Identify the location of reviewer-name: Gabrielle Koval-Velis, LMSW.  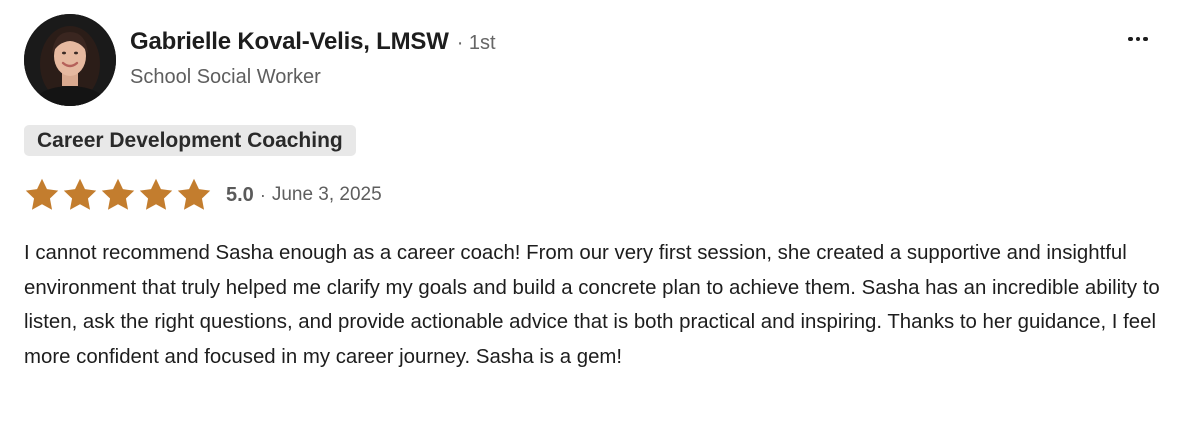
(289, 42).